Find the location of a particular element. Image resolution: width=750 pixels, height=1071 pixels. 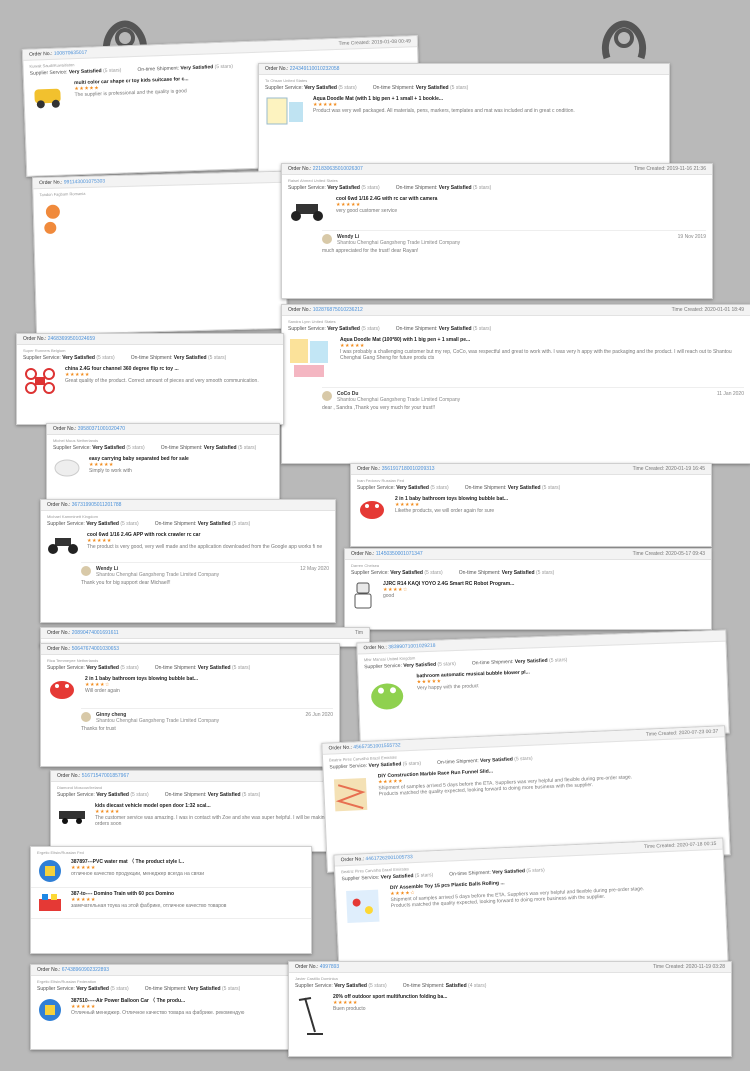

review-text: Buen producto is located at coordinates (349, 1009).